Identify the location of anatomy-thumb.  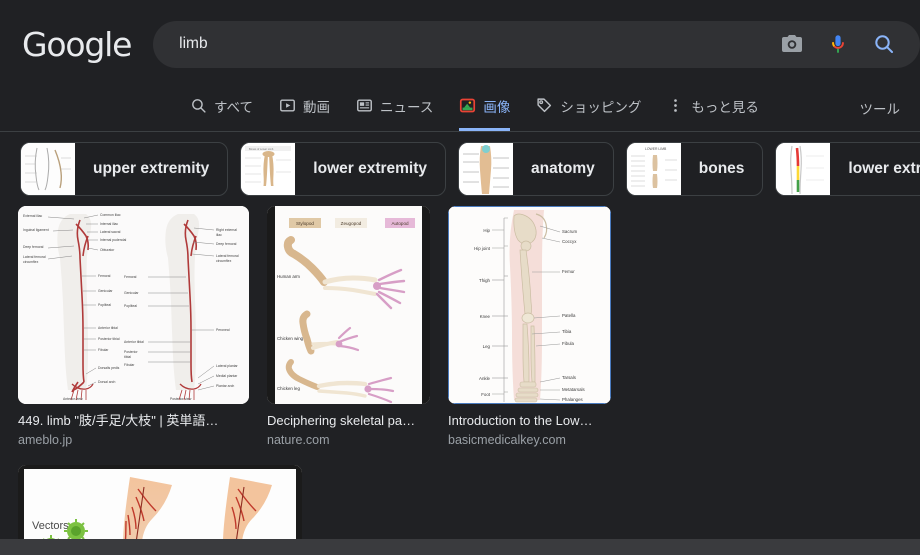
(486, 169).